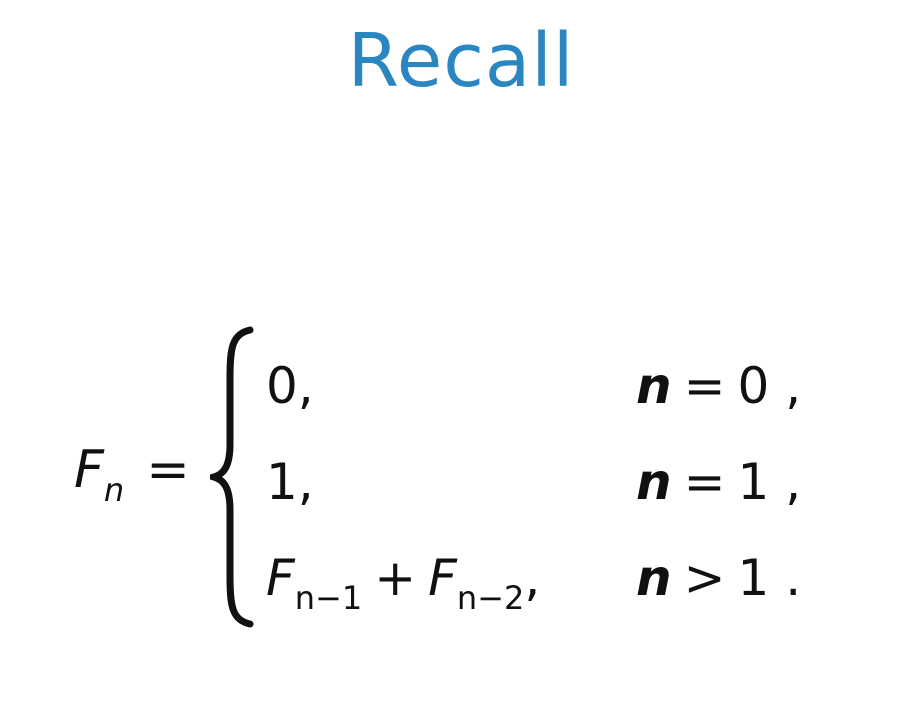 This screenshot has width=922, height=708. I want to click on term1-symbol: F, so click(280, 578).